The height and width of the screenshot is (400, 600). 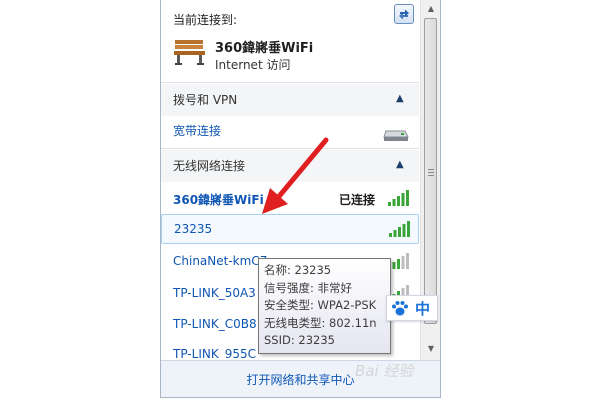 What do you see at coordinates (308, 287) in the screenshot?
I see `tooltip-line: 信号强度: 非常好` at bounding box center [308, 287].